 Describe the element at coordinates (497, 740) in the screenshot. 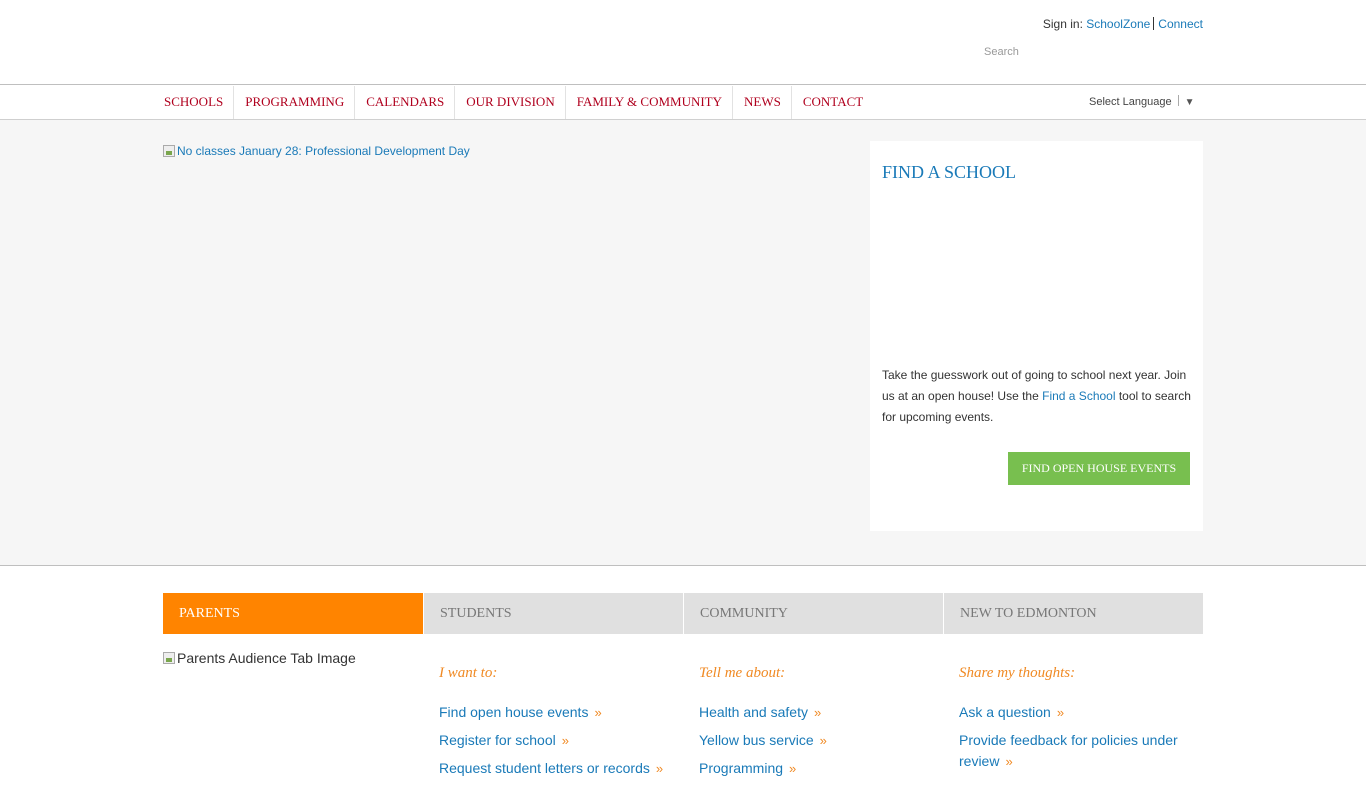

I see `link-register-for-school: Register for school` at that location.